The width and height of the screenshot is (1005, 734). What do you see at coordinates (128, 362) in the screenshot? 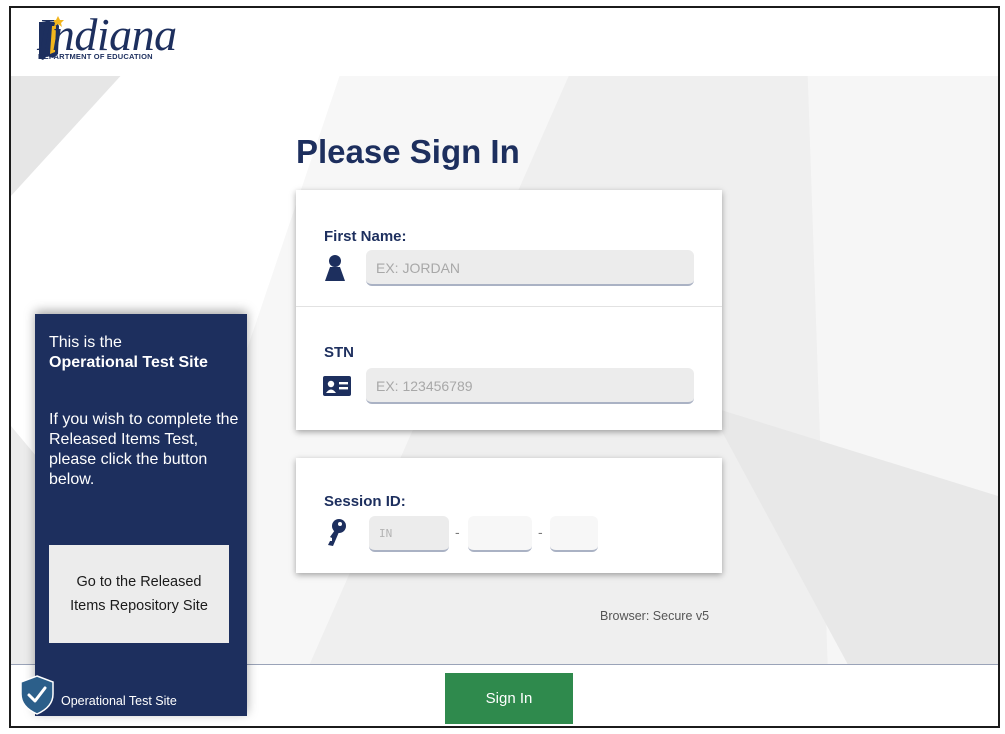
I see `panel-site-name: Operational Test Site` at bounding box center [128, 362].